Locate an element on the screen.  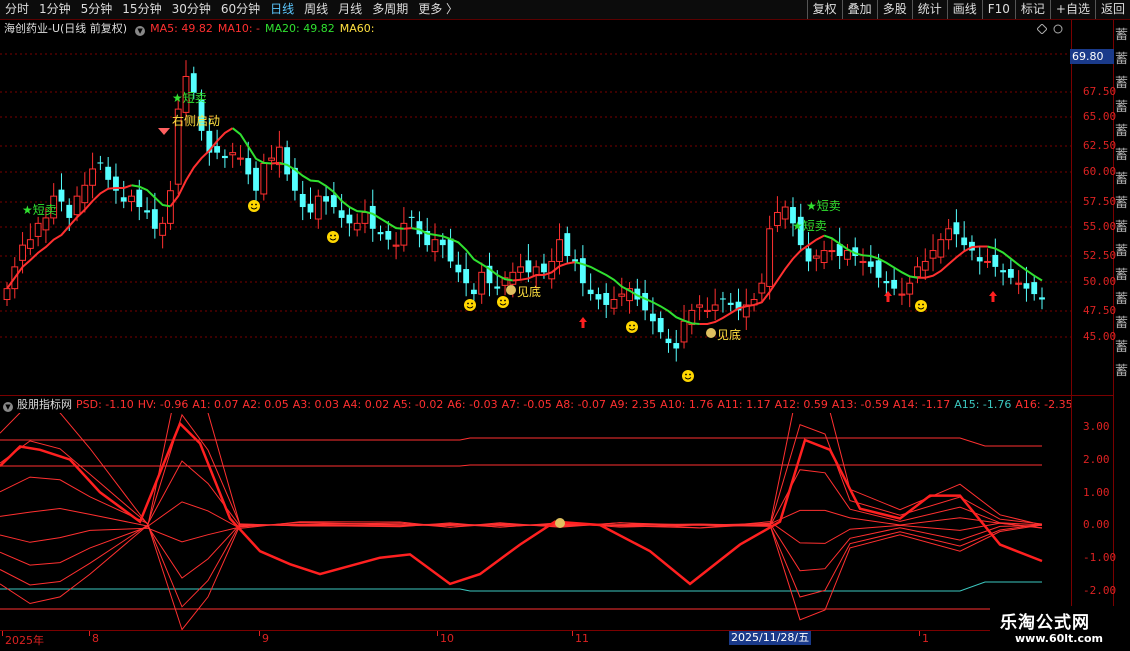
side-panel-char-12: 蓄 is located at coordinates (1121, 321).